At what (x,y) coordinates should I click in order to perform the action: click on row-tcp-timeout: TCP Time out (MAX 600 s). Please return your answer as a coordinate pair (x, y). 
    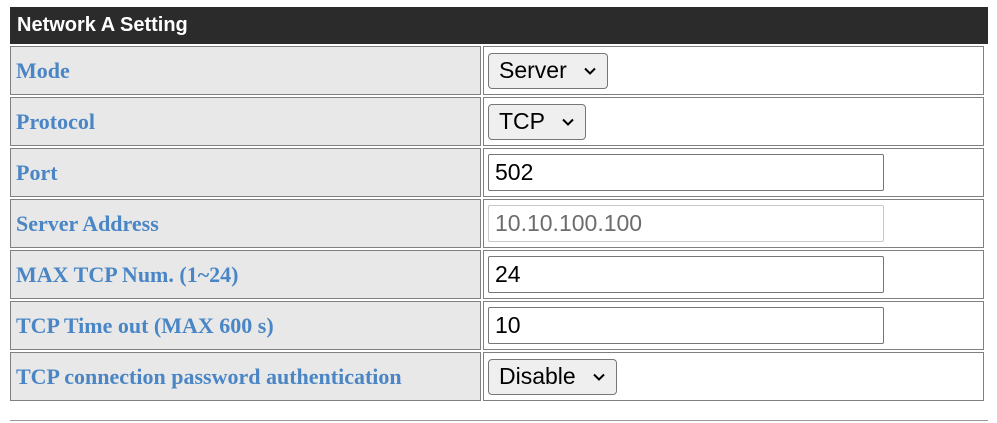
    Looking at the image, I should click on (497, 325).